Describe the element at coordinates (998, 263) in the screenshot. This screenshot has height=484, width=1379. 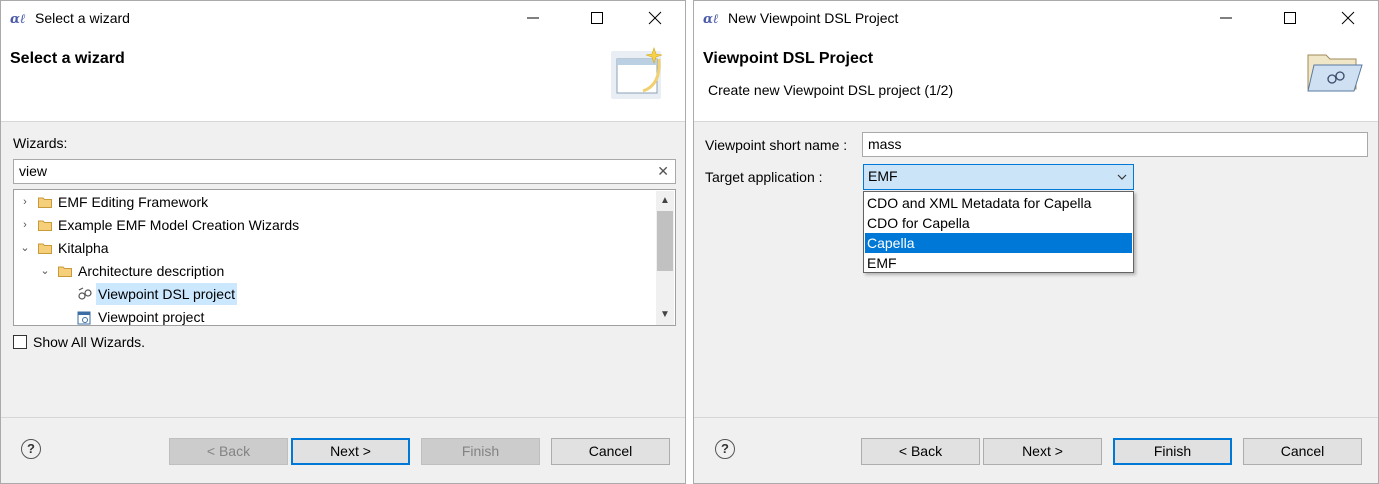
I see `option-emf: EMF` at that location.